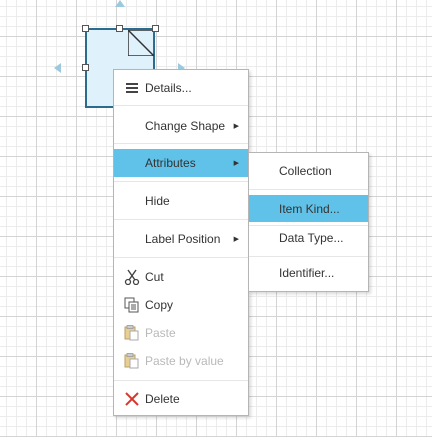 Image resolution: width=432 pixels, height=437 pixels. I want to click on submenu-item-collection: Collection, so click(308, 171).